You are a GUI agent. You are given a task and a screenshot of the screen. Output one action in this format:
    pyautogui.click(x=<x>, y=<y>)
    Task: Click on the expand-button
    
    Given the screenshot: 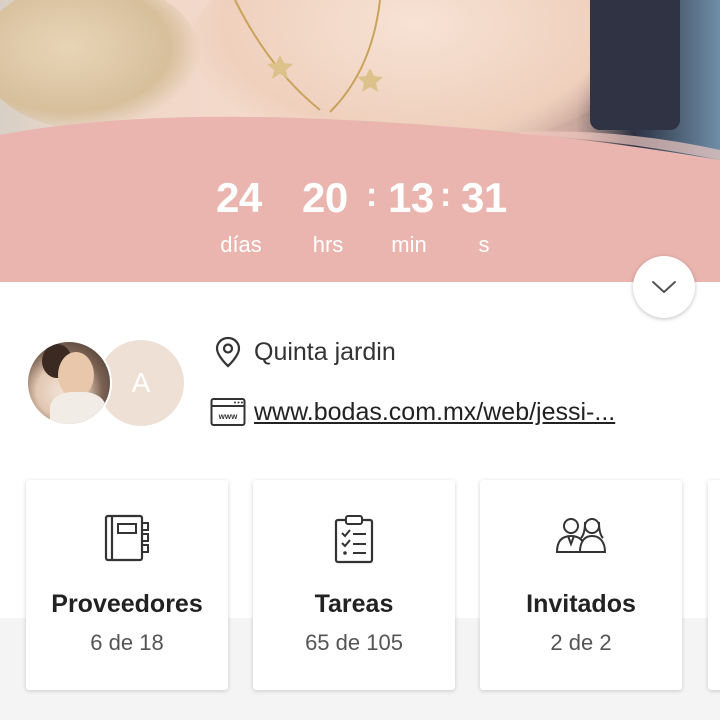 What is the action you would take?
    pyautogui.click(x=664, y=287)
    